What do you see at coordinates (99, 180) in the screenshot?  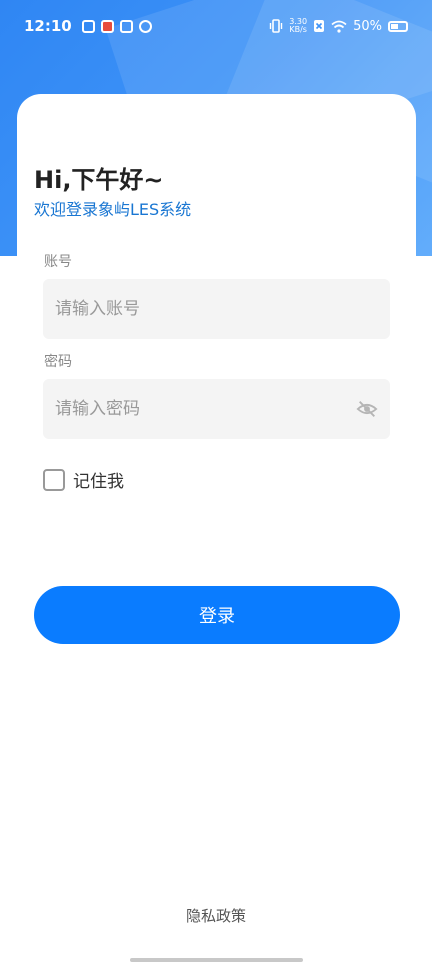 I see `greeting-title: Hi,下午好~` at bounding box center [99, 180].